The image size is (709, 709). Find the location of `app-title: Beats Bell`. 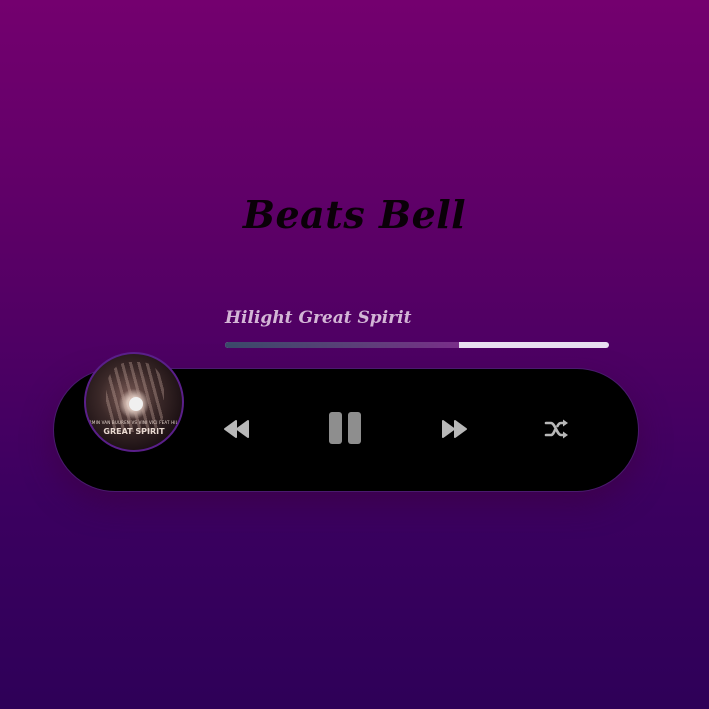

app-title: Beats Bell is located at coordinates (354, 214).